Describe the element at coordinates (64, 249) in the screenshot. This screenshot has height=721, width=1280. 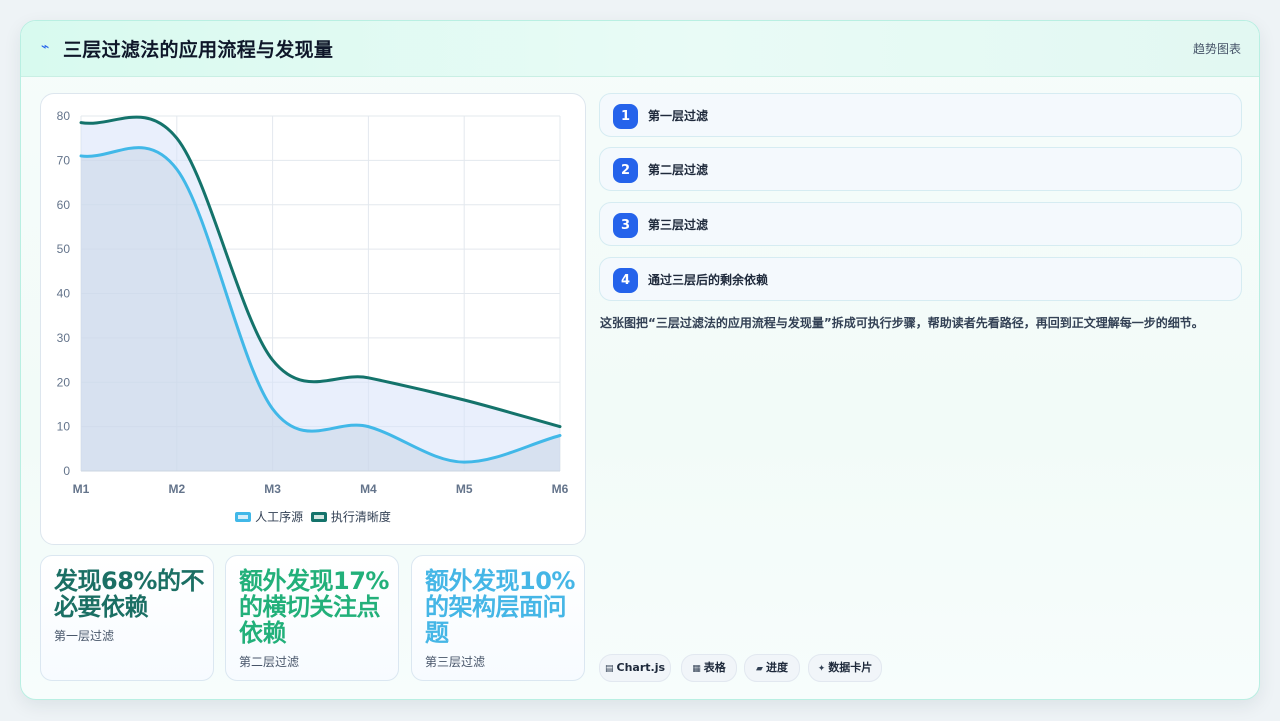
I see `y-tick-label: 50` at that location.